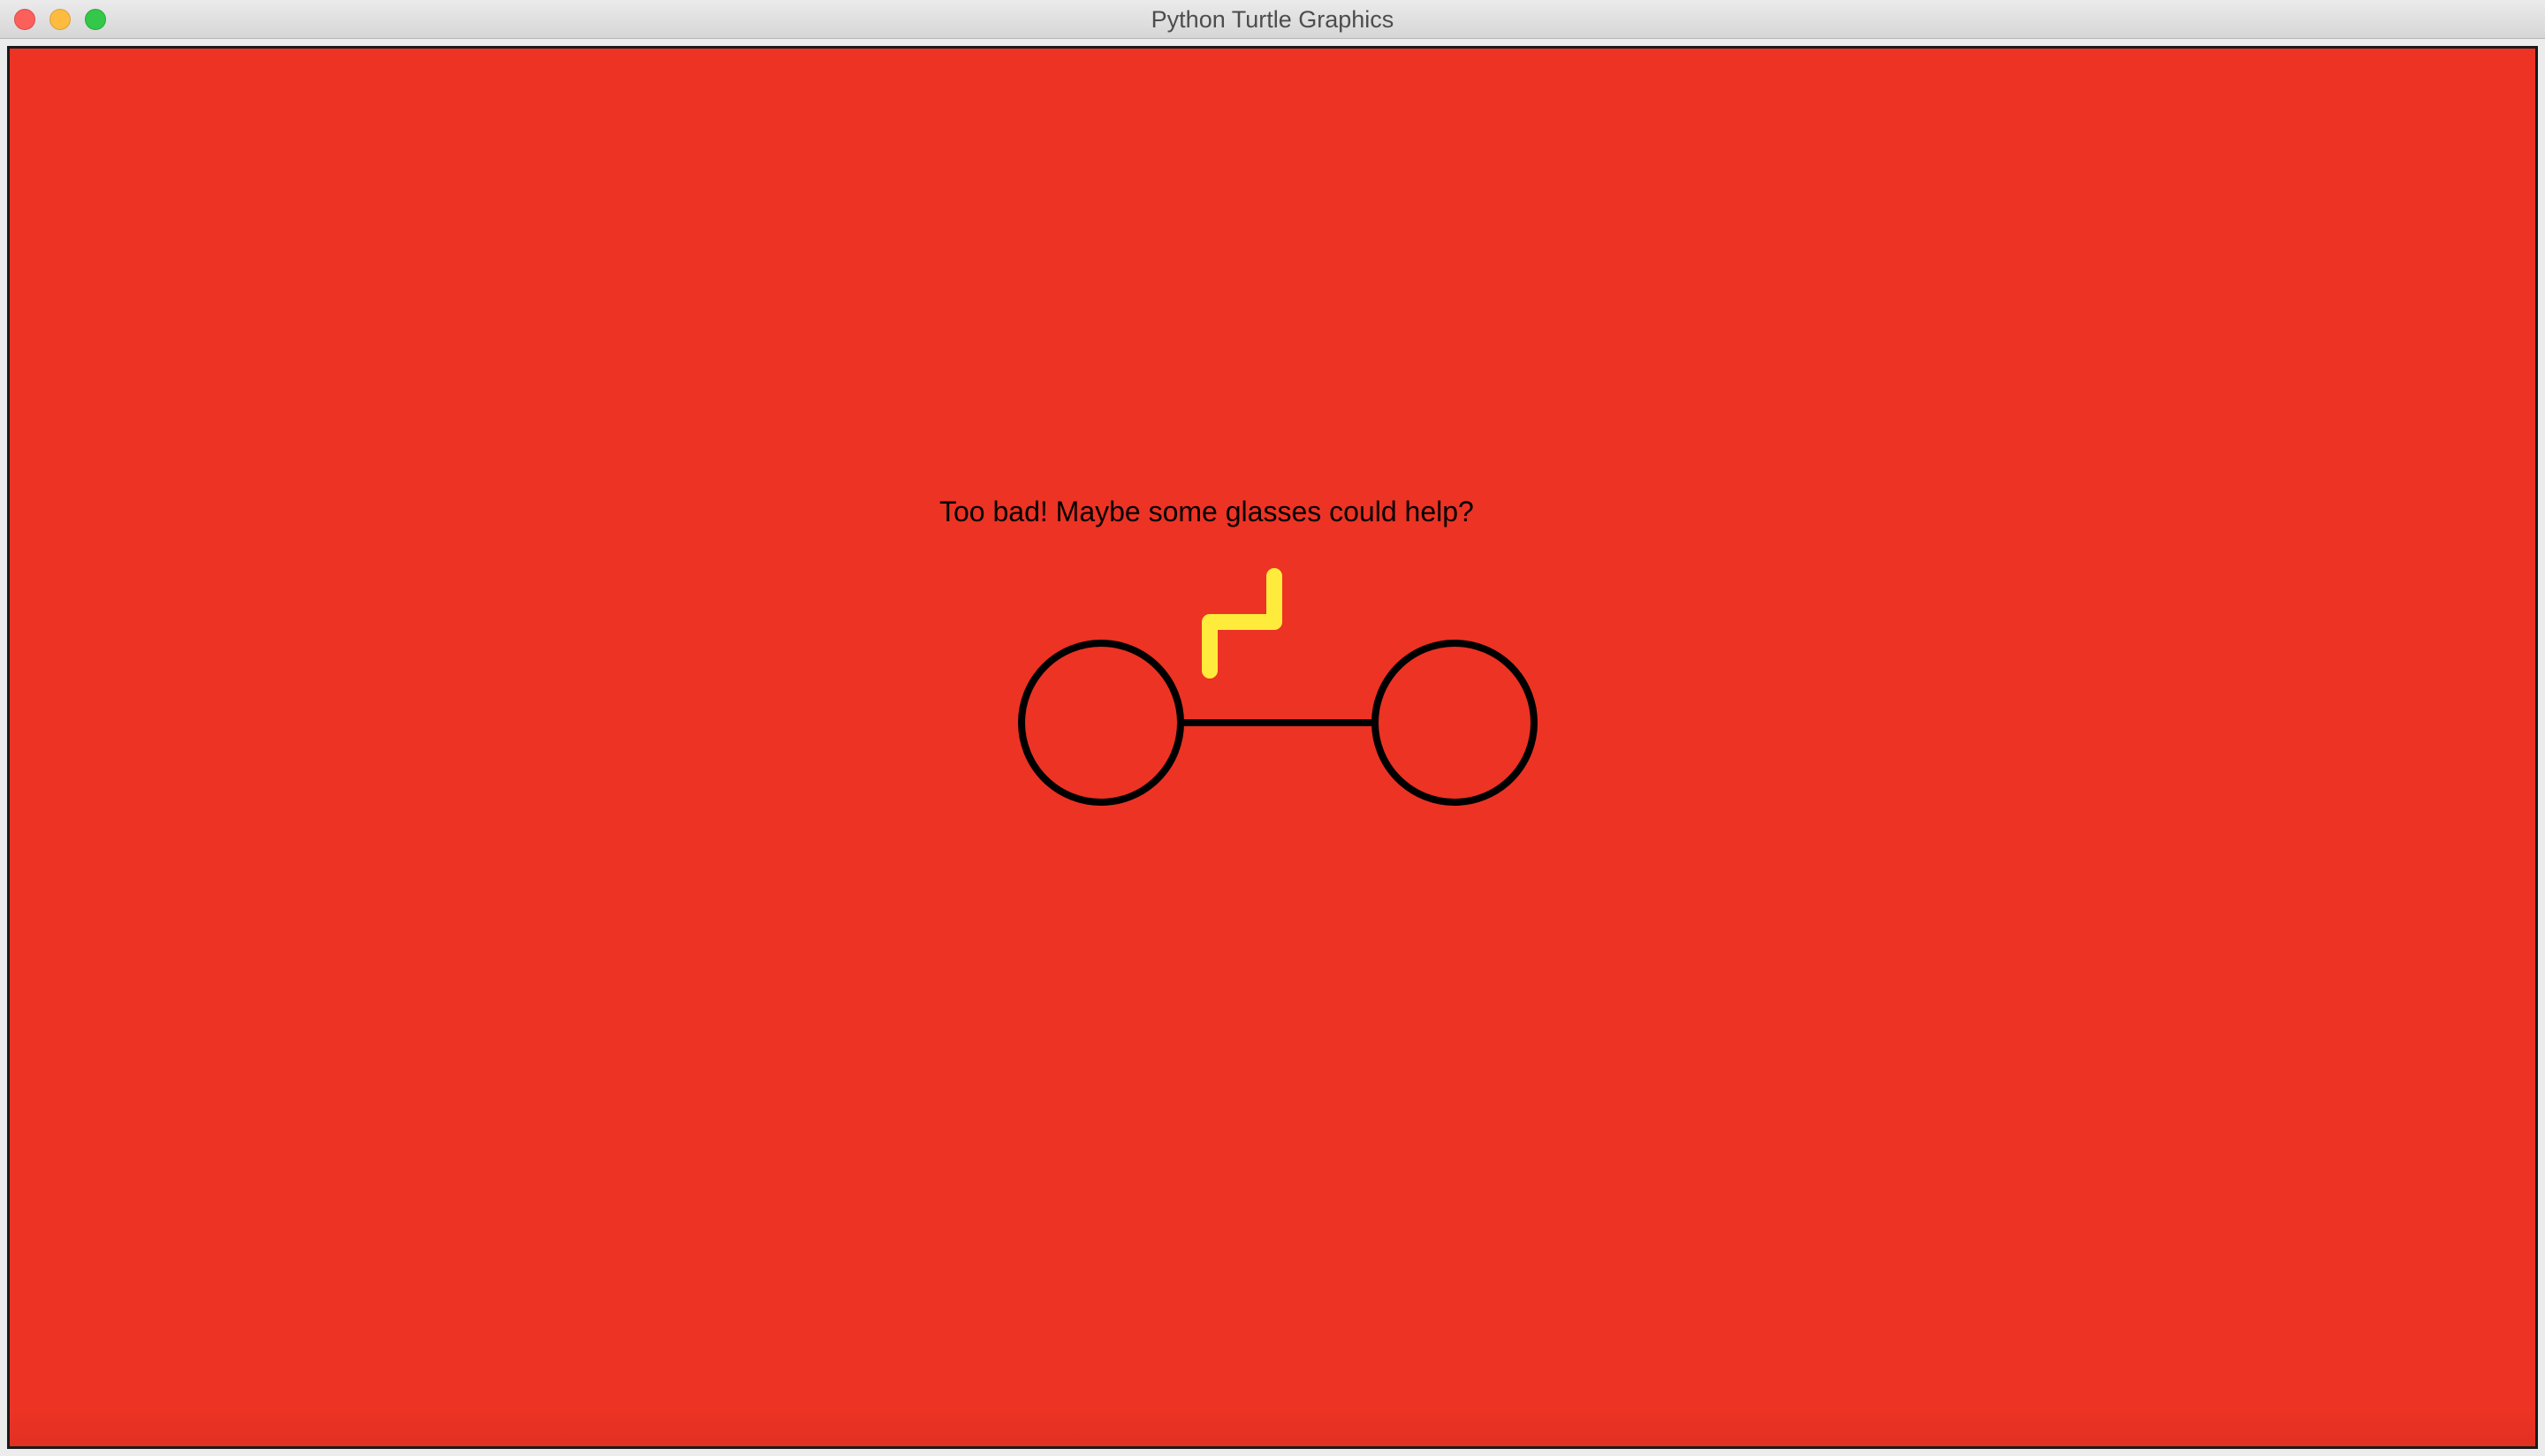 The height and width of the screenshot is (1456, 2545). I want to click on window-title: Python Turtle Graphics, so click(1272, 19).